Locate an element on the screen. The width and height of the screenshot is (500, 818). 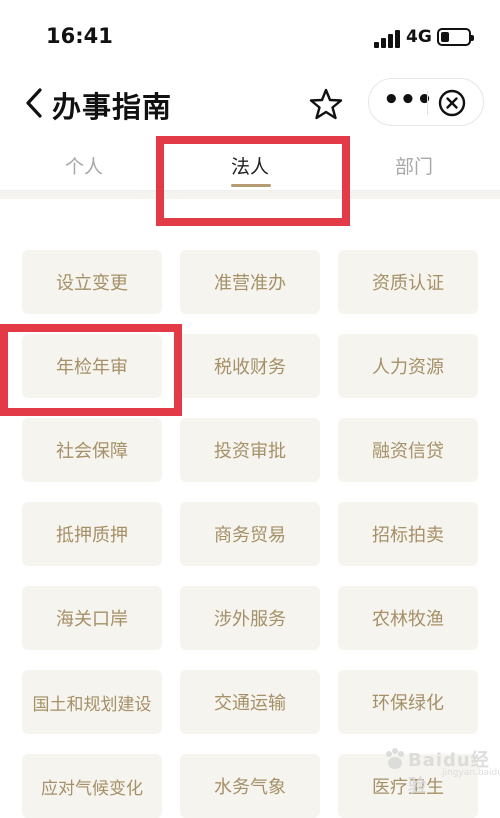
category-item: 海关口岸 is located at coordinates (92, 618).